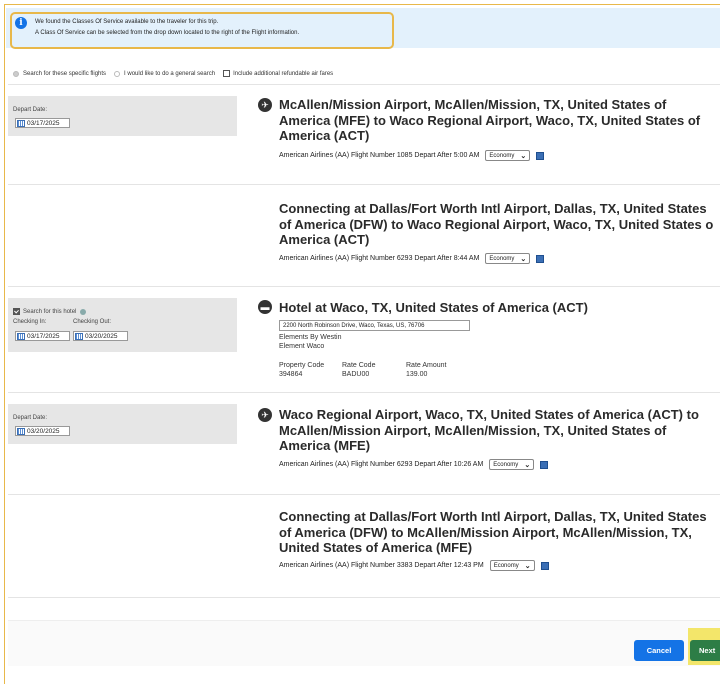 This screenshot has width=720, height=684. What do you see at coordinates (325, 445) in the screenshot?
I see `title-line: America (MFE)` at bounding box center [325, 445].